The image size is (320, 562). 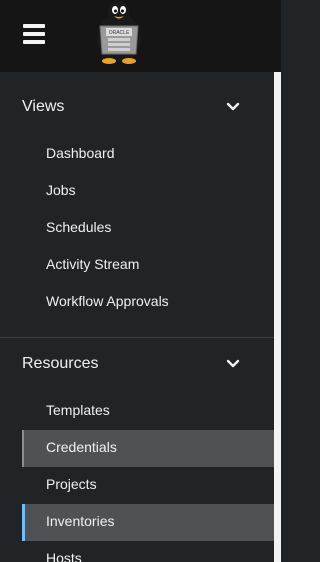 What do you see at coordinates (107, 301) in the screenshot?
I see `sidebar-item-label: Workflow Approvals` at bounding box center [107, 301].